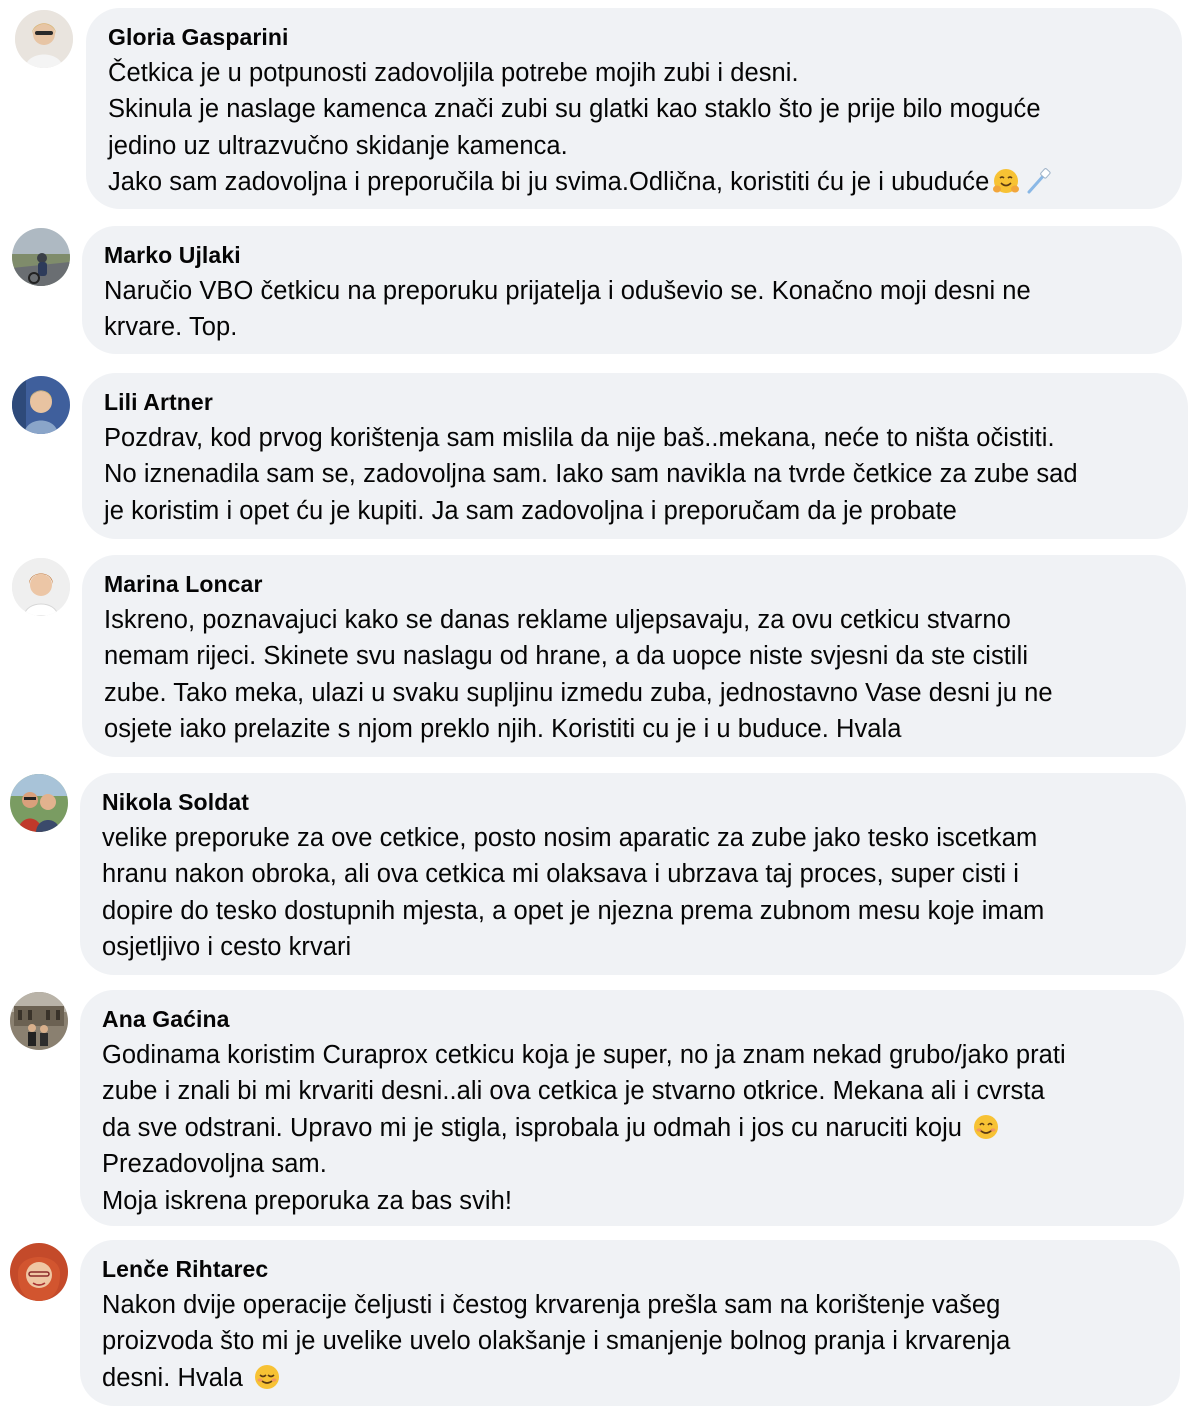 The image size is (1200, 1417). Describe the element at coordinates (634, 37) in the screenshot. I see `comment-author: Gloria Gasparini` at that location.